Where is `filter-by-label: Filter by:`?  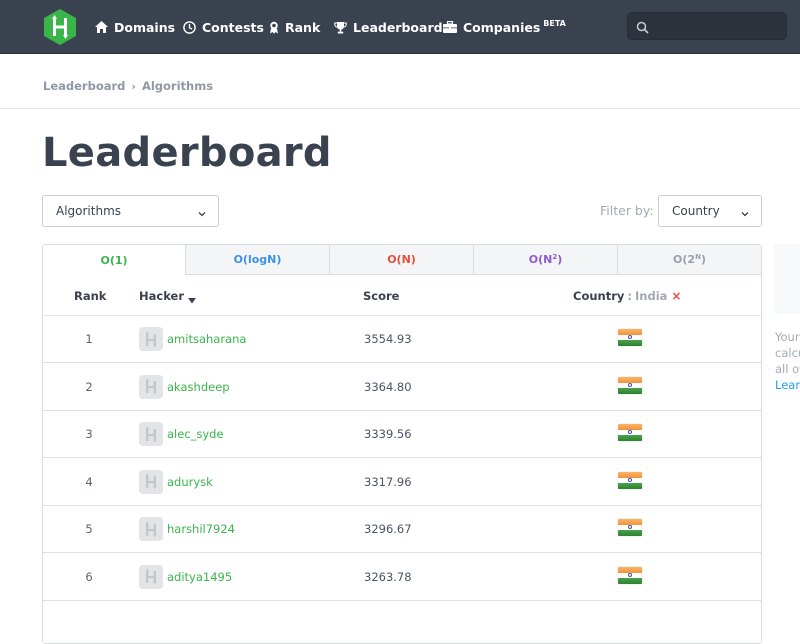 filter-by-label: Filter by: is located at coordinates (627, 210).